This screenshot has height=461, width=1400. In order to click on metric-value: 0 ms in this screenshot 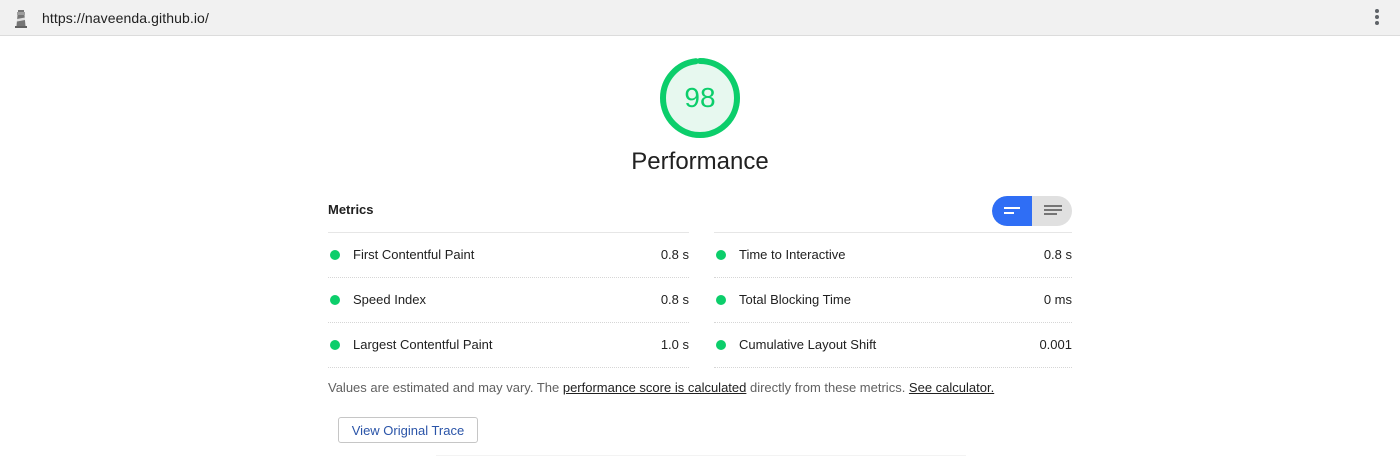, I will do `click(1057, 299)`.